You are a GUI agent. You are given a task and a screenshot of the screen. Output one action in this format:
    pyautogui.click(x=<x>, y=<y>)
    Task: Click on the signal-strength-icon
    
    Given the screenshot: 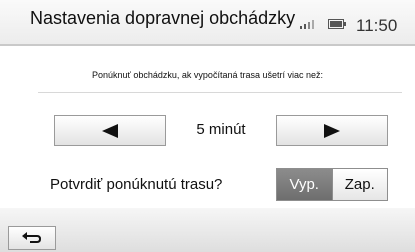 What is the action you would take?
    pyautogui.click(x=308, y=25)
    